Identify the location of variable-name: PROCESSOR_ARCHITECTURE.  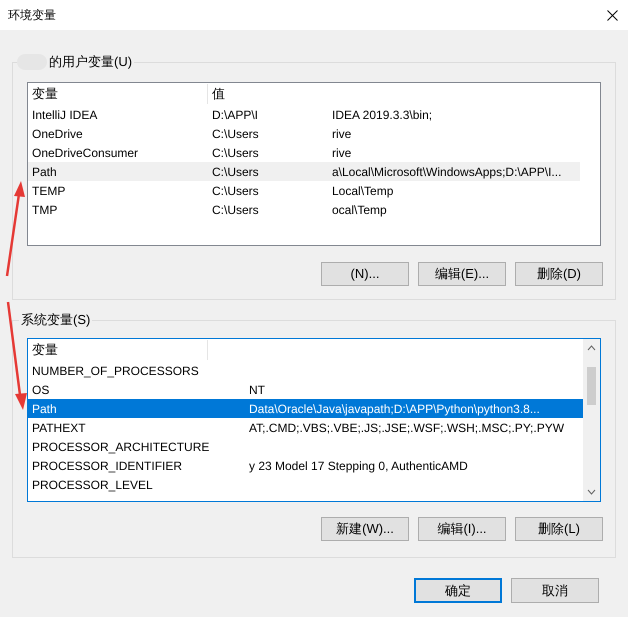
(119, 447).